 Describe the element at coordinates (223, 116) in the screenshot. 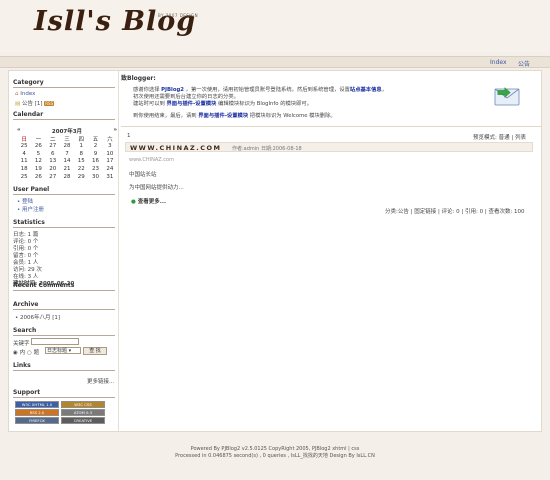

I see `module-settings-link-2: 界面与插件-设置模块` at that location.